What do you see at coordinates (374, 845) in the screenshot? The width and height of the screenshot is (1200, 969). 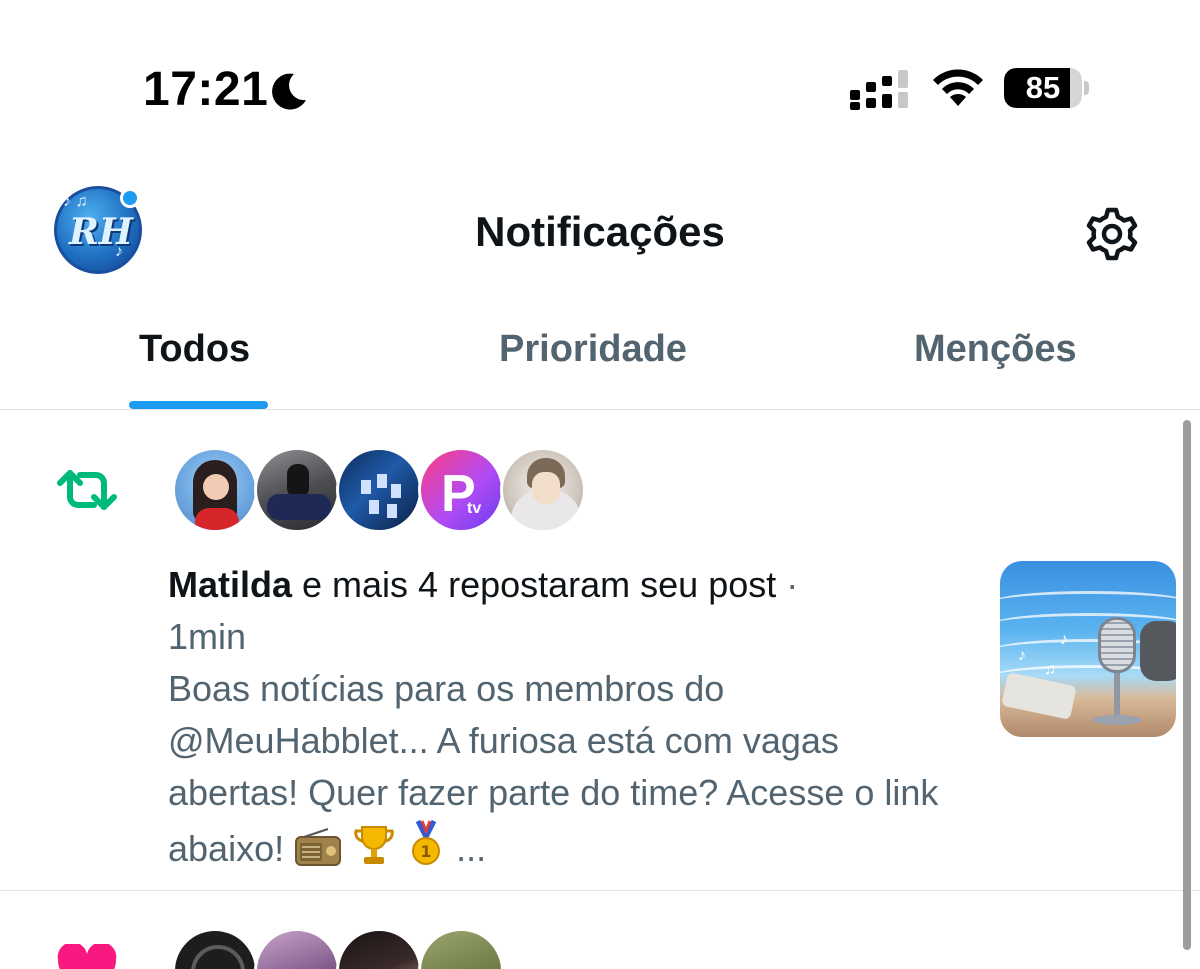 I see `trophy-emoji` at bounding box center [374, 845].